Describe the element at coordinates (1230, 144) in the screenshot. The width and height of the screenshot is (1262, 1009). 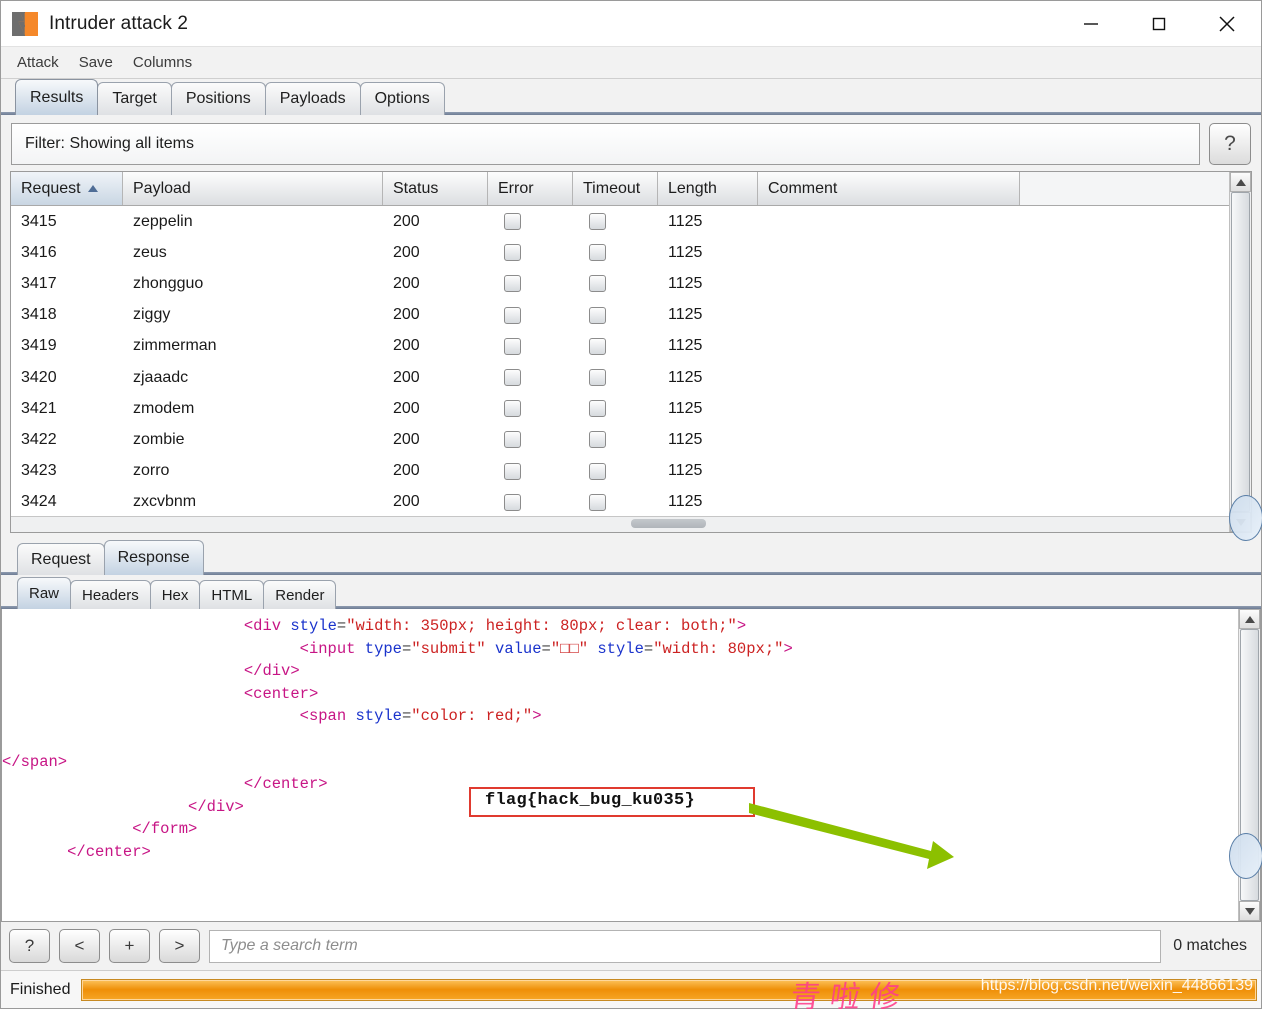
I see `help-icon: ?` at that location.